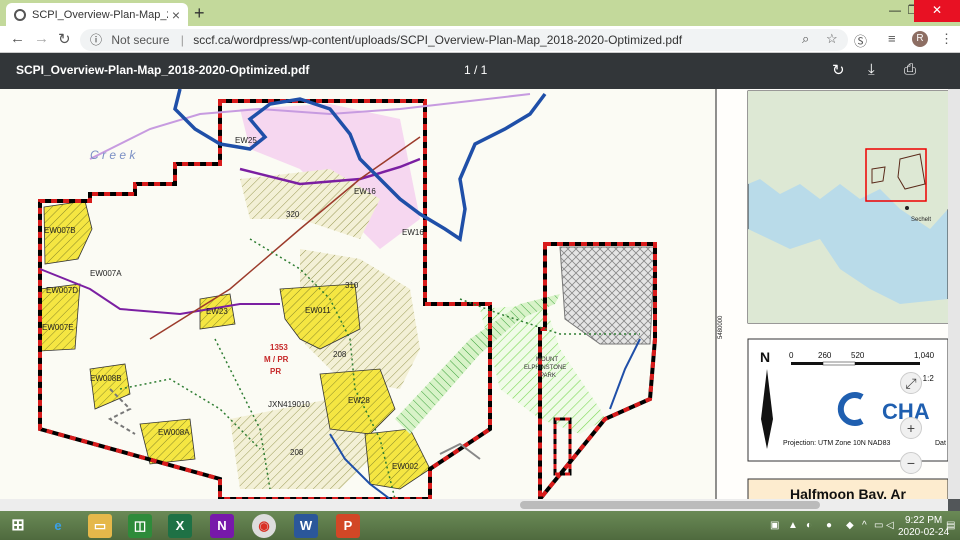  Describe the element at coordinates (100, 14) in the screenshot. I see `tab-title: SCPI_Overview-Plan-Map_2018-2` at that location.